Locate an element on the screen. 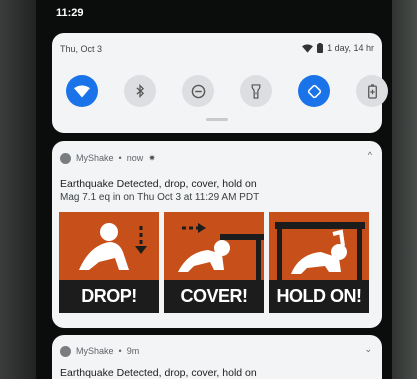 This screenshot has width=417, height=379. cover-illustration is located at coordinates (214, 246).